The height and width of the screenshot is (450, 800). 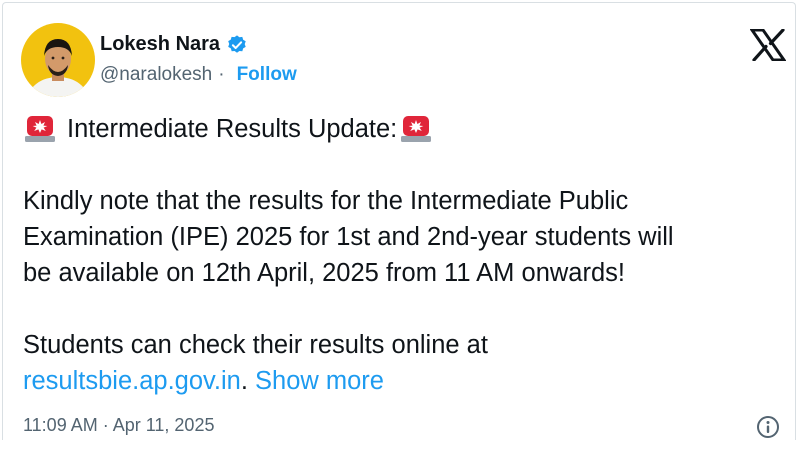 I want to click on results-link: resultsbie.ap.gov.in, so click(x=132, y=381).